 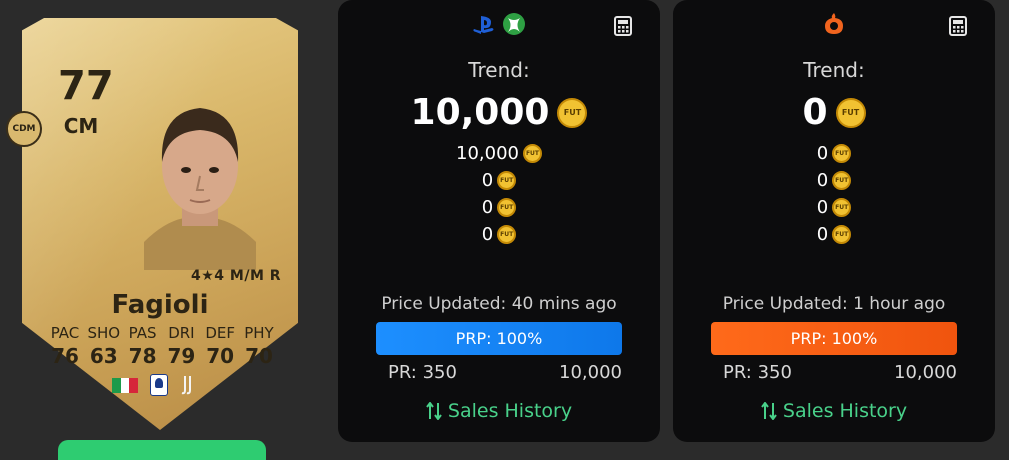 I want to click on player-photo, so click(x=200, y=189).